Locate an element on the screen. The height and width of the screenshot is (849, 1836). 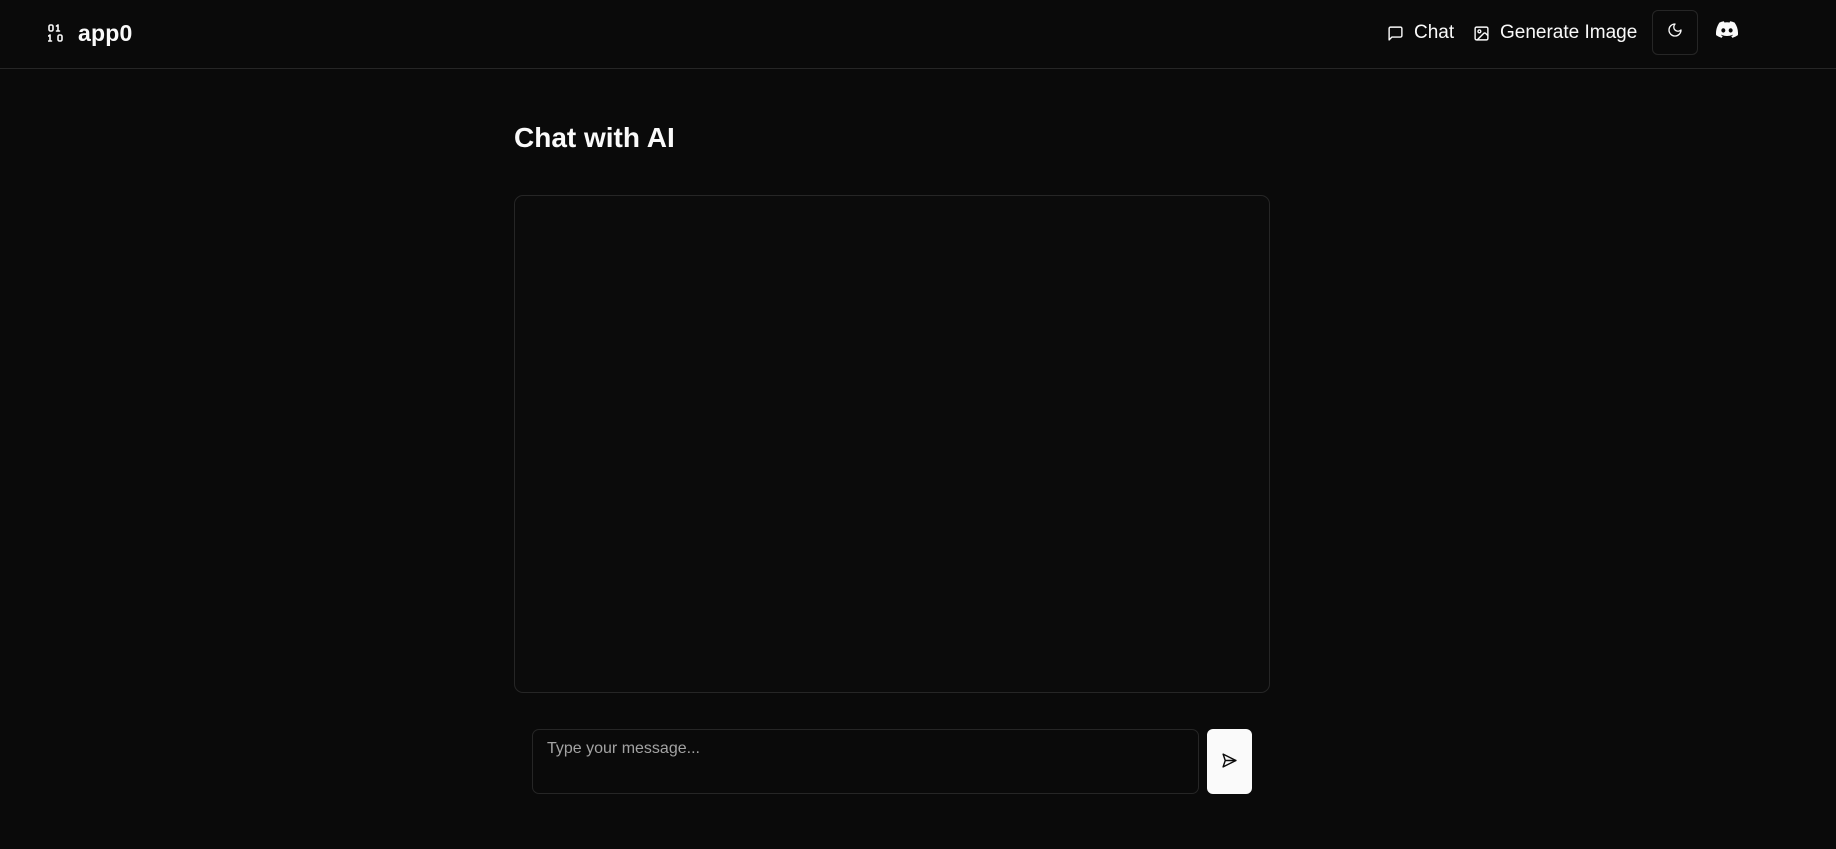
binary-icon is located at coordinates (56, 33).